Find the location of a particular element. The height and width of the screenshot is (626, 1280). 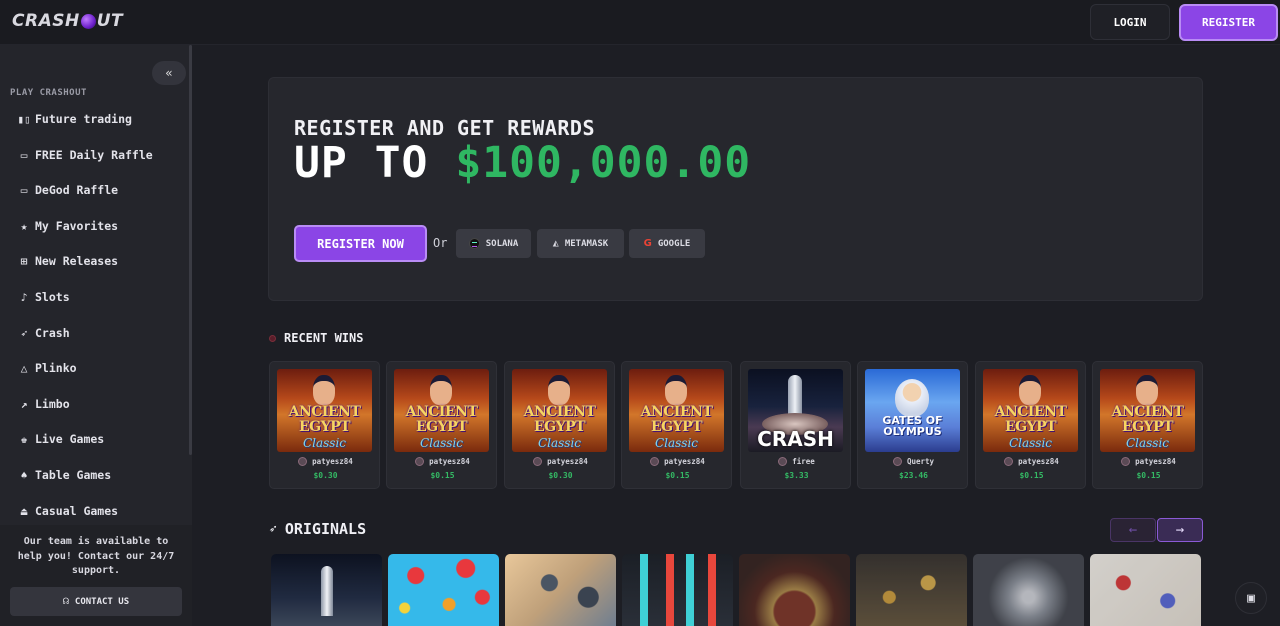

game-thumbnail-gates-of-olympus: GATES OF OLYMPUS is located at coordinates (912, 410).